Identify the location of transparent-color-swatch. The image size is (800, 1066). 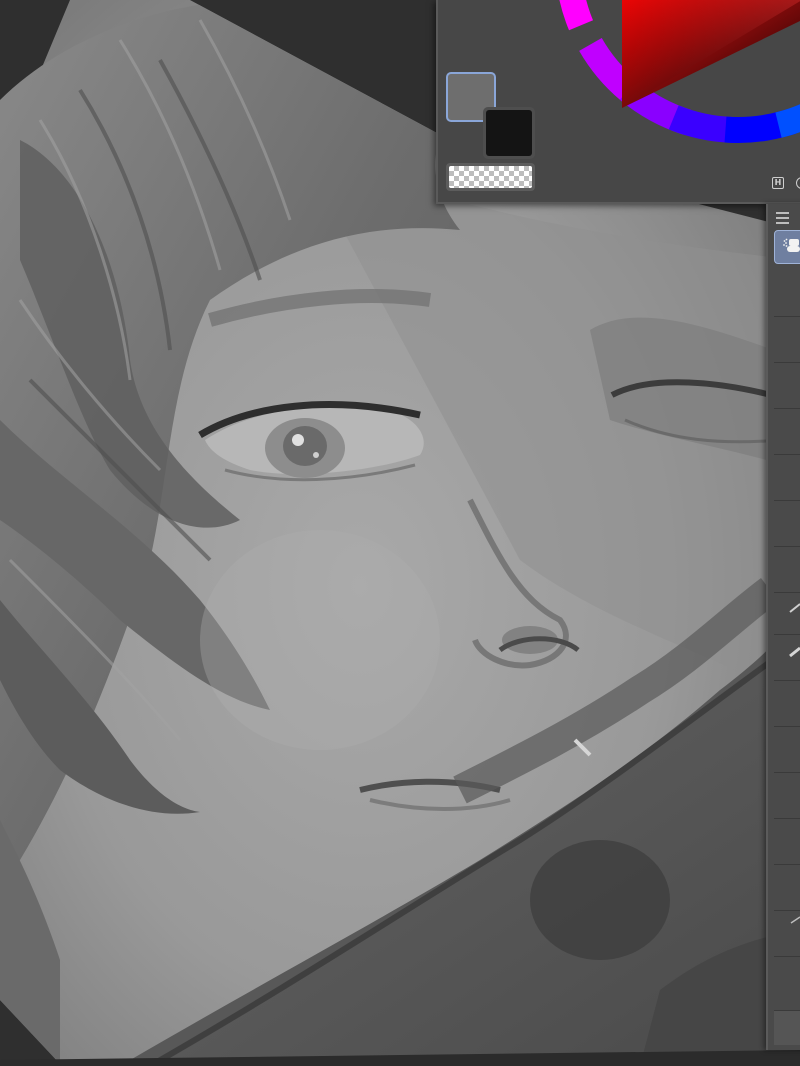
(490, 177).